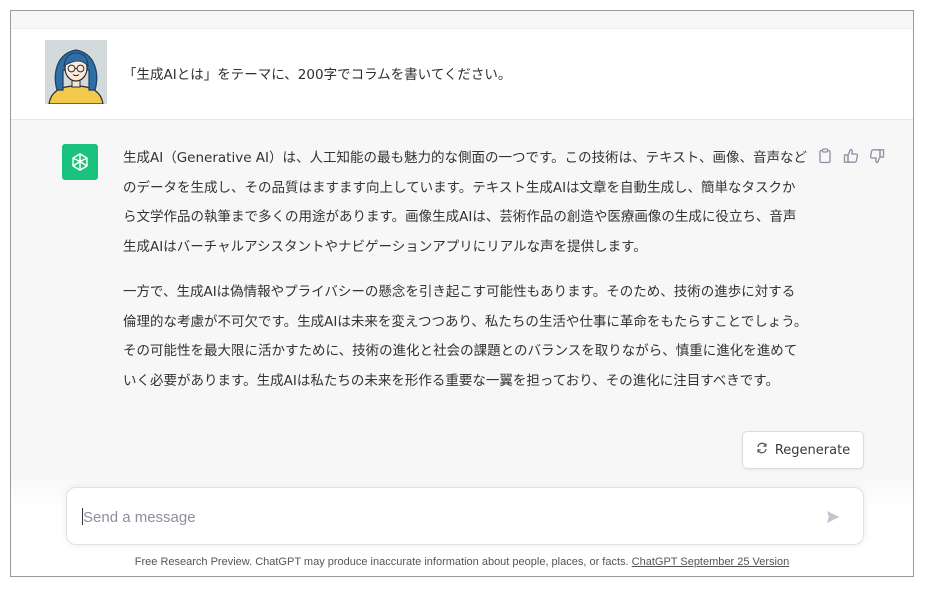 This screenshot has height=589, width=925. I want to click on message-input, so click(443, 517).